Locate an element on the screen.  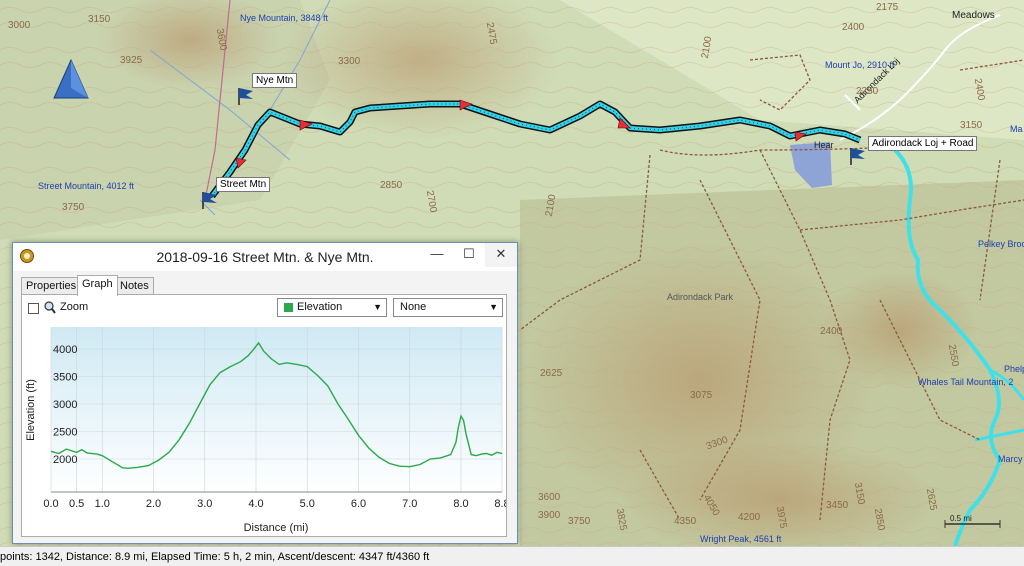
y-tick-label: 3000 is located at coordinates (65, 405).